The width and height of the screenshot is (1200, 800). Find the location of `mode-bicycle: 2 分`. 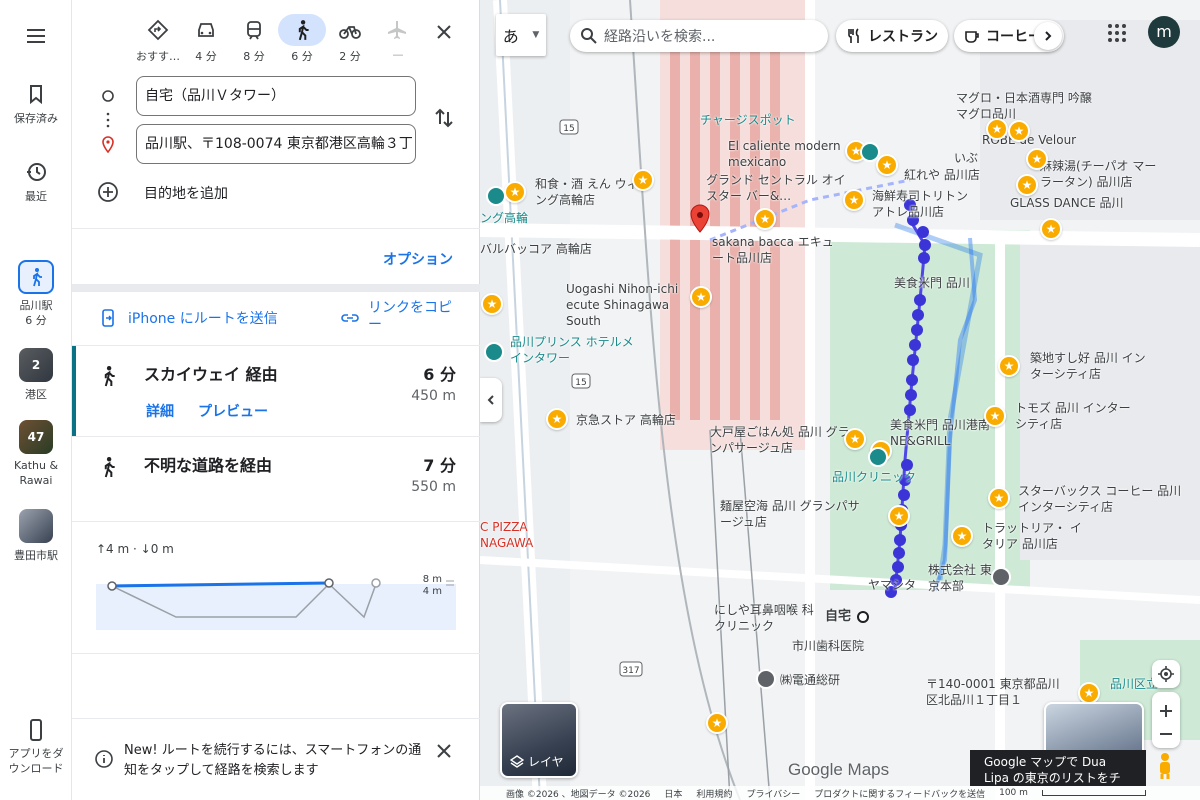

mode-bicycle: 2 分 is located at coordinates (350, 39).